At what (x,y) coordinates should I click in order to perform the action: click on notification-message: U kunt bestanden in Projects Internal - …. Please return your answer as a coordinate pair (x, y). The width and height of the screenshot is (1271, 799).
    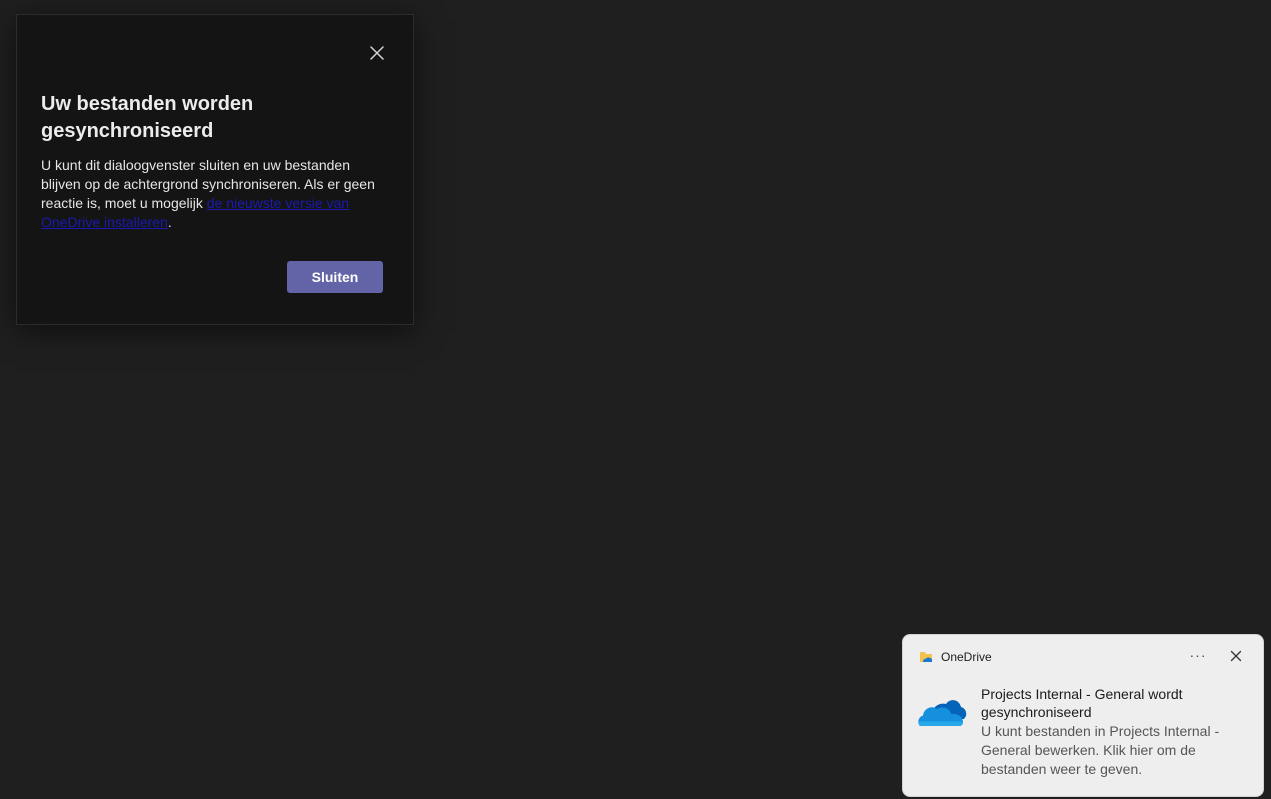
    Looking at the image, I should click on (1100, 750).